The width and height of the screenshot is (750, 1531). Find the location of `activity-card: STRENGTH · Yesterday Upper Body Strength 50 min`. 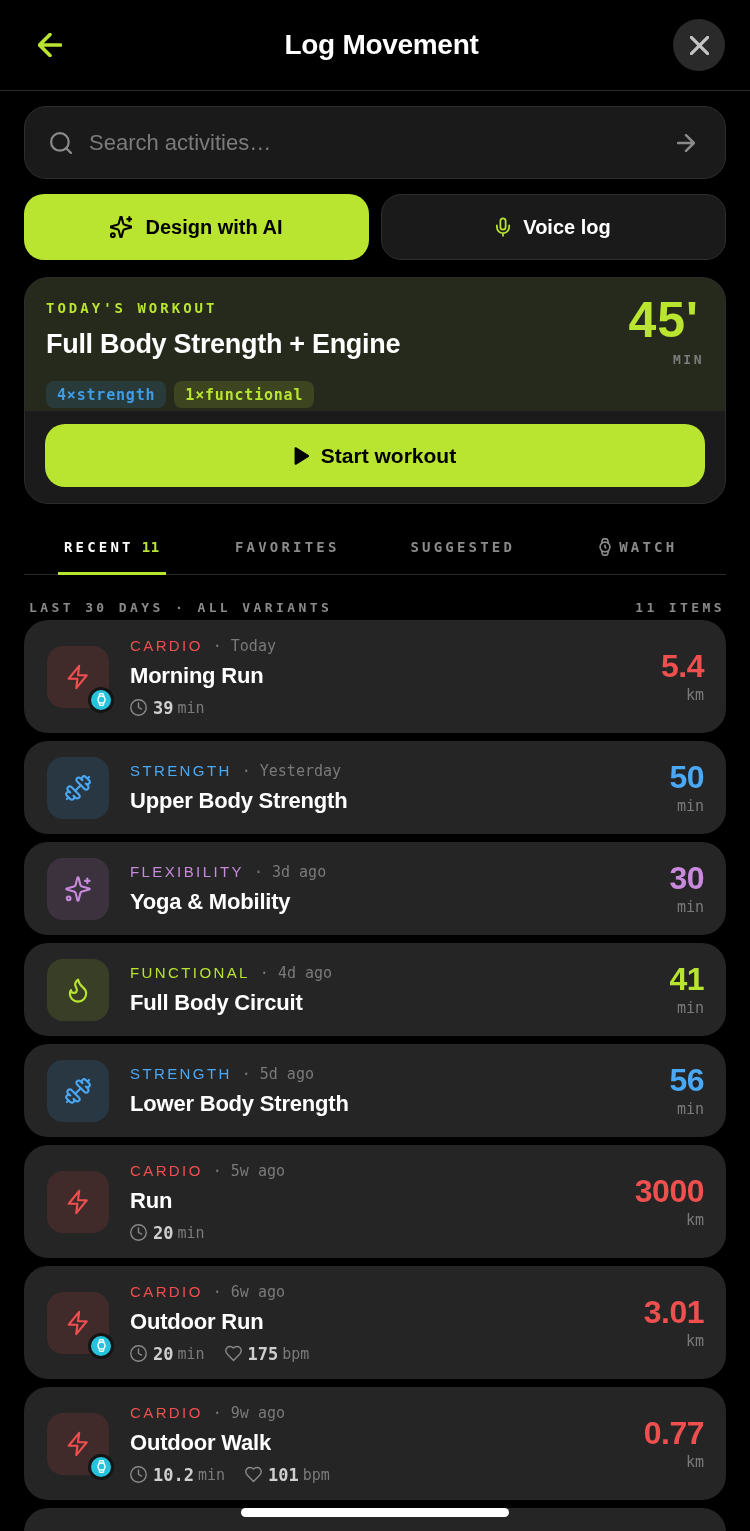

activity-card: STRENGTH · Yesterday Upper Body Strength 50 min is located at coordinates (375, 787).